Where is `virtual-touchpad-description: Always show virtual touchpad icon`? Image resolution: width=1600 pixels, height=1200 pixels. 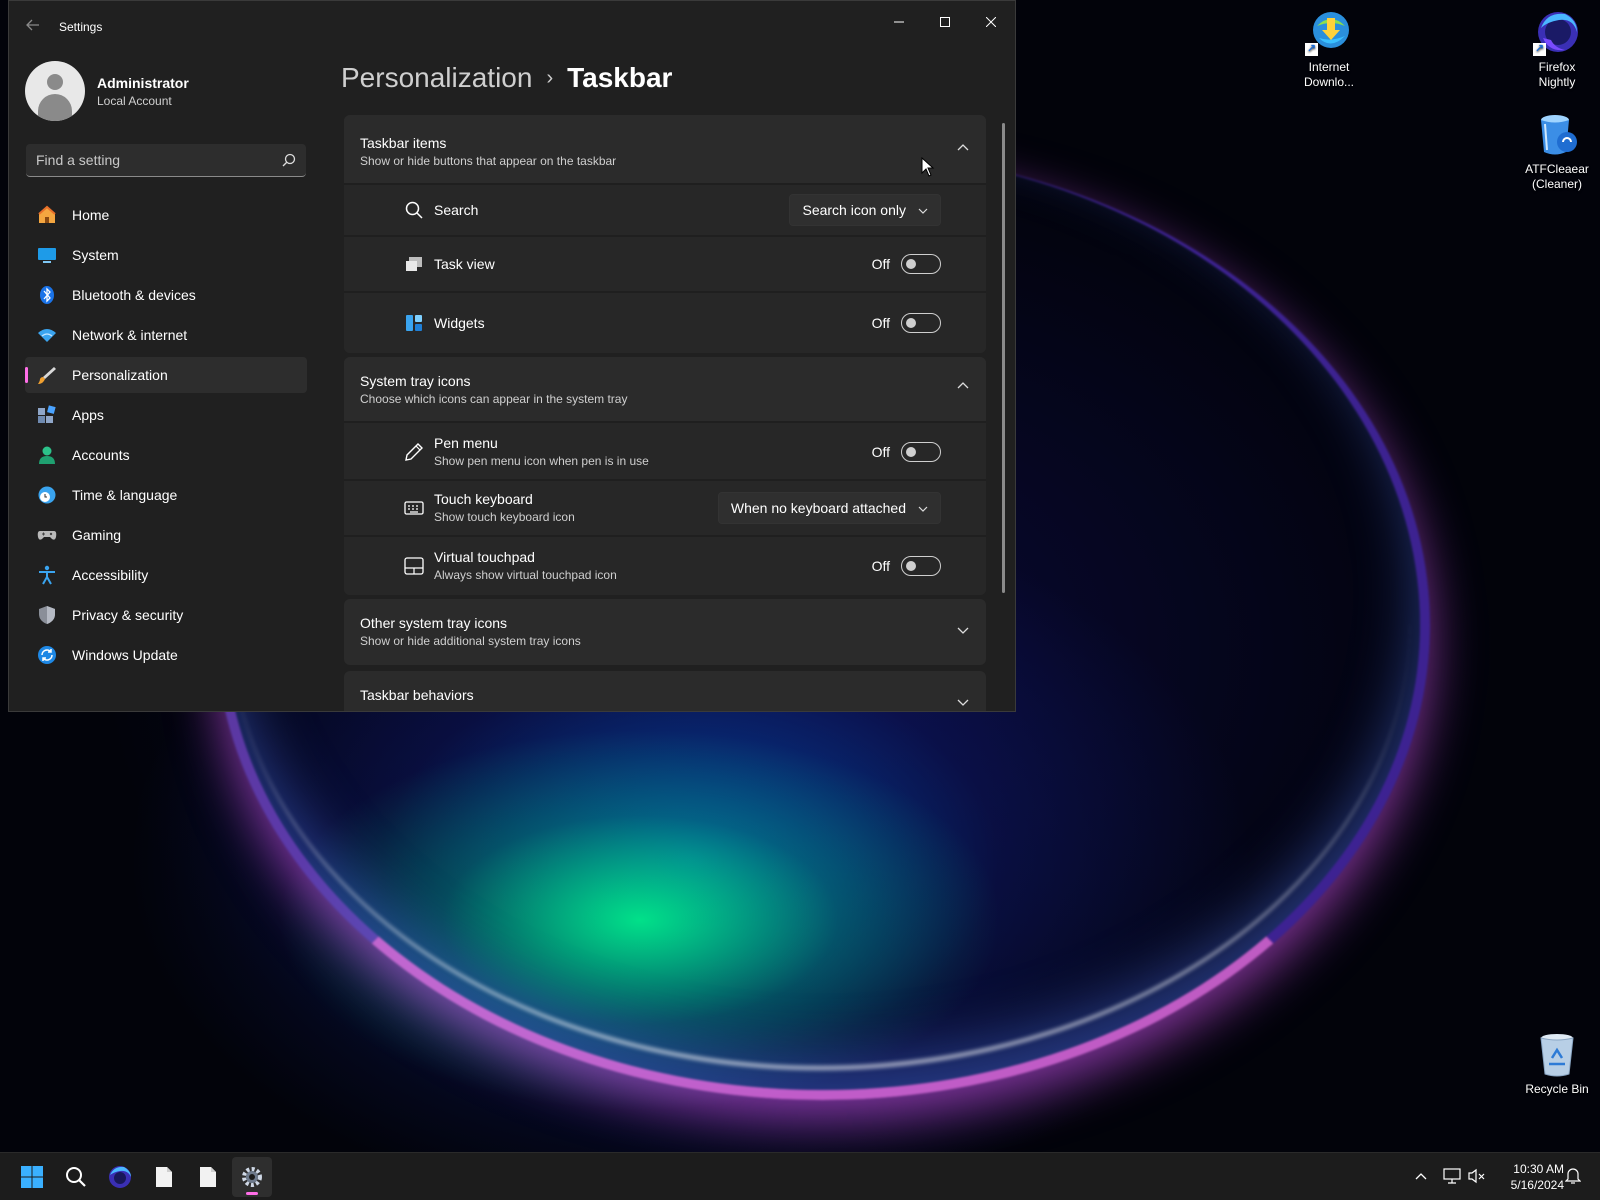 virtual-touchpad-description: Always show virtual touchpad icon is located at coordinates (525, 575).